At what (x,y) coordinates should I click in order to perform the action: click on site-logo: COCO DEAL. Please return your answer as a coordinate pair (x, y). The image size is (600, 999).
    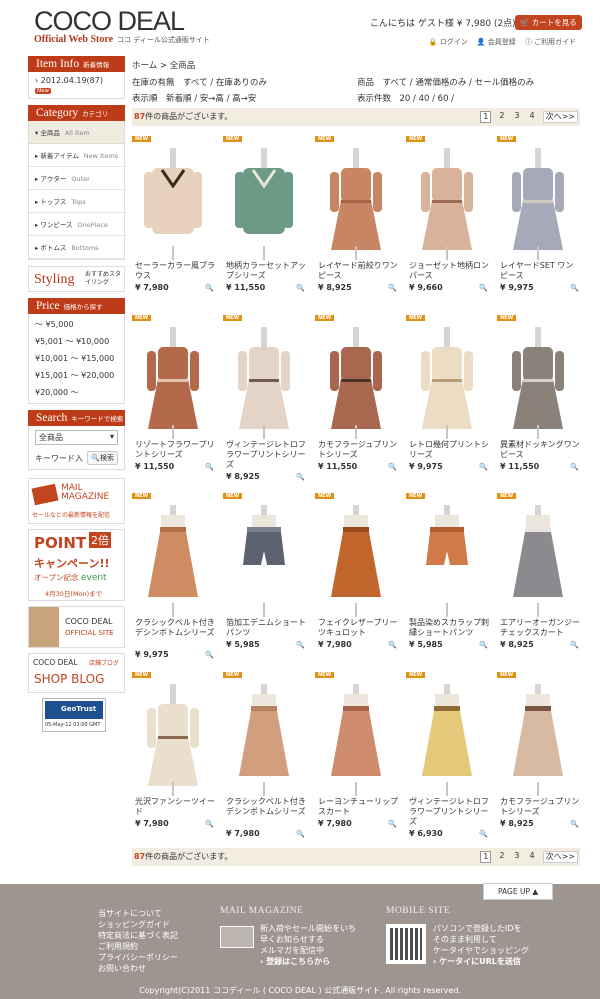
    Looking at the image, I should click on (109, 21).